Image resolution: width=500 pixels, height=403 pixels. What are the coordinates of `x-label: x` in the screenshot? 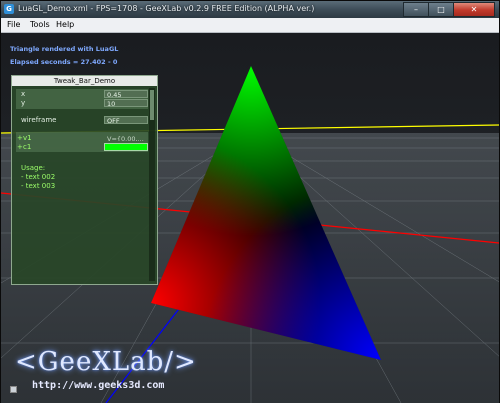 It's located at (23, 94).